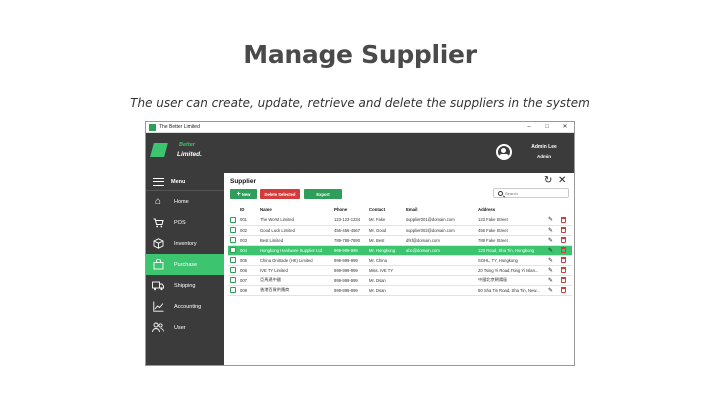 Image resolution: width=720 pixels, height=405 pixels. What do you see at coordinates (565, 127) in the screenshot?
I see `close-window-button: ✕` at bounding box center [565, 127].